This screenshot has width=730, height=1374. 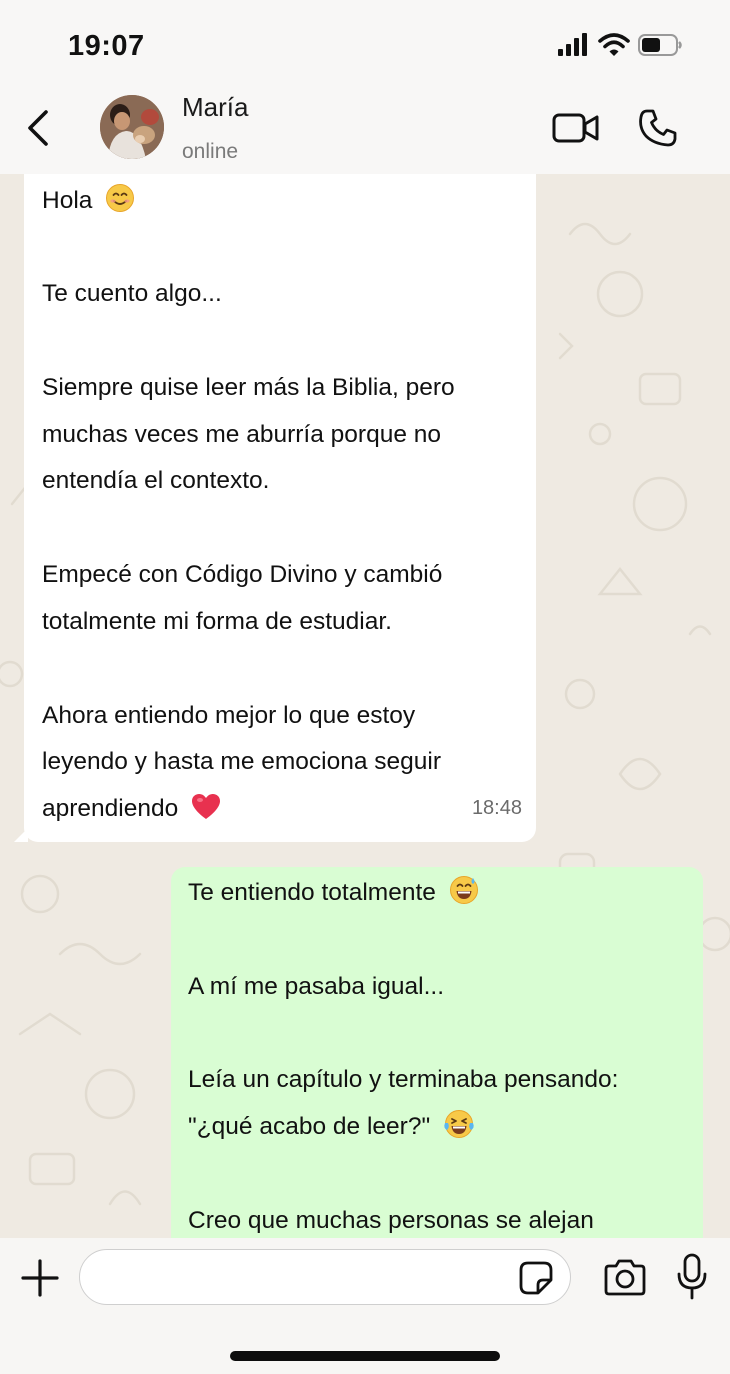 I want to click on message-text: Te entiendo totalmente, so click(x=312, y=892).